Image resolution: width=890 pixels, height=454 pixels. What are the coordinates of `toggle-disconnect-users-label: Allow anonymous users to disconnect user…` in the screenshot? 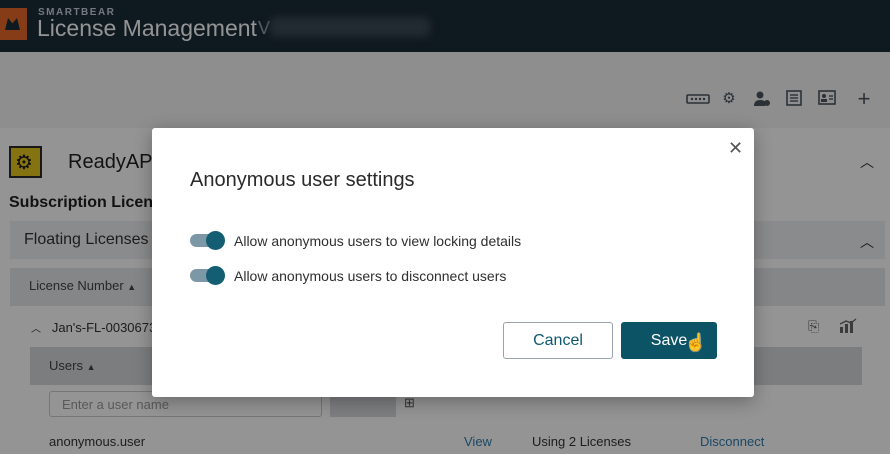 It's located at (370, 276).